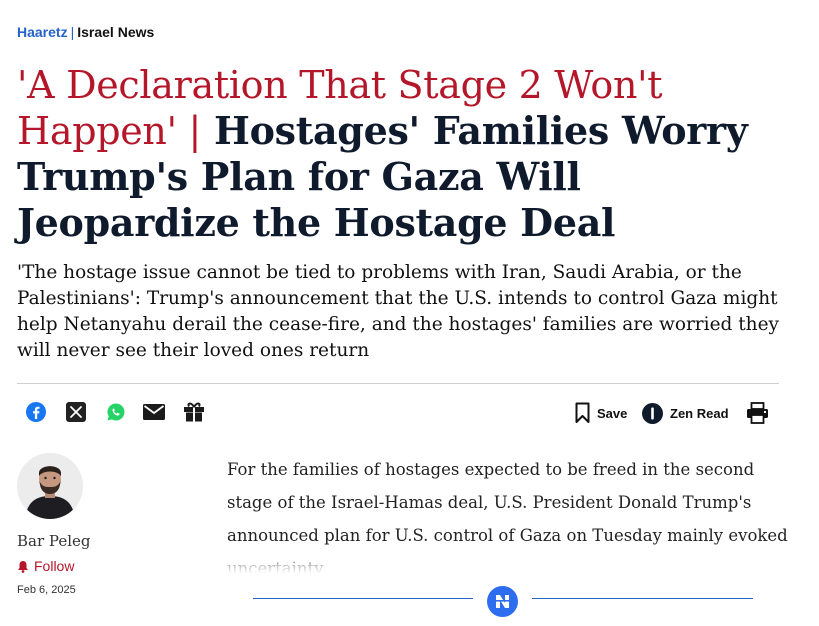 This screenshot has height=626, width=819. Describe the element at coordinates (54, 566) in the screenshot. I see `follow-label: Follow` at that location.